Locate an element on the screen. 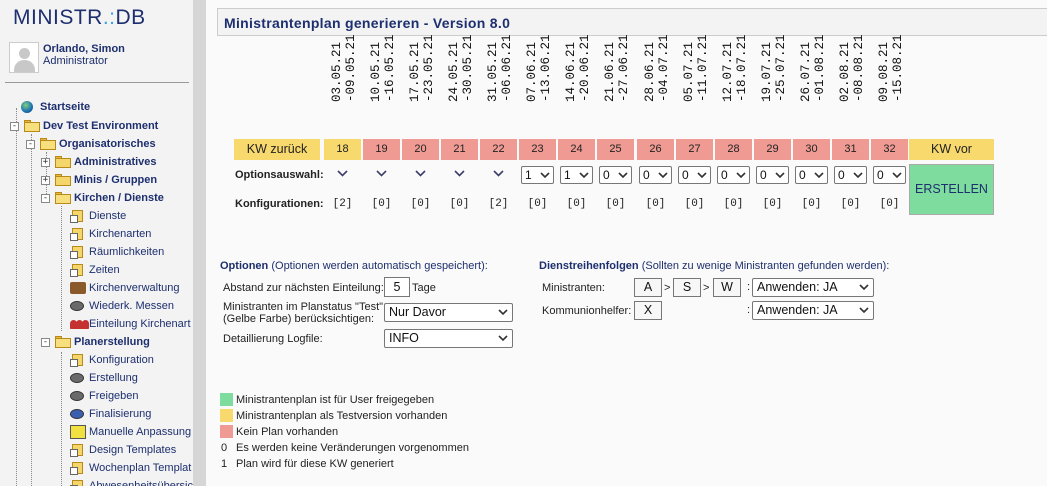 The width and height of the screenshot is (1047, 486). sidebar-item-wiederk-messen: Wiederk. Messen is located at coordinates (96, 306).